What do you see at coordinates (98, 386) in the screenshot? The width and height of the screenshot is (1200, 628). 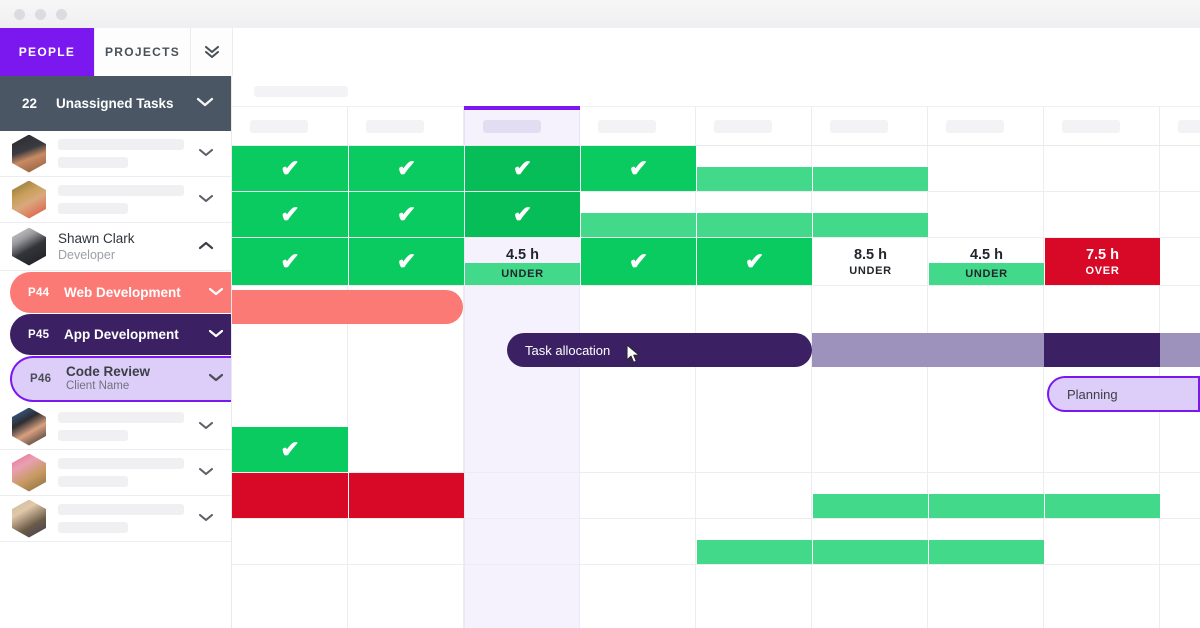 I see `project-client: Client Name` at bounding box center [98, 386].